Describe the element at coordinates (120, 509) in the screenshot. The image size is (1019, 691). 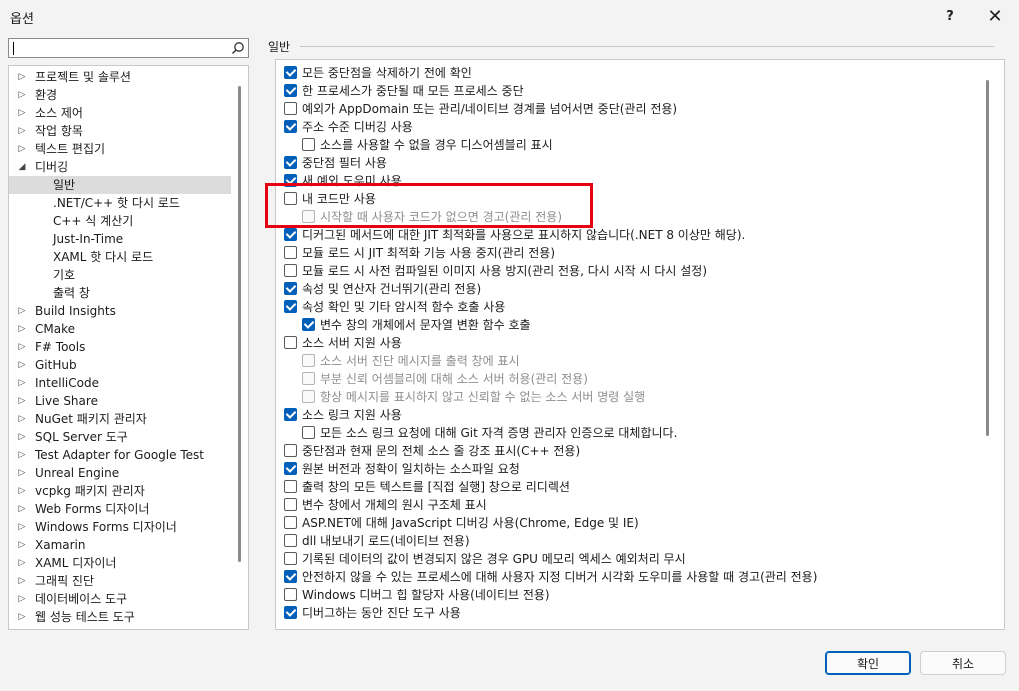
I see `tree-item: ▷ Web Forms 디자이너` at that location.